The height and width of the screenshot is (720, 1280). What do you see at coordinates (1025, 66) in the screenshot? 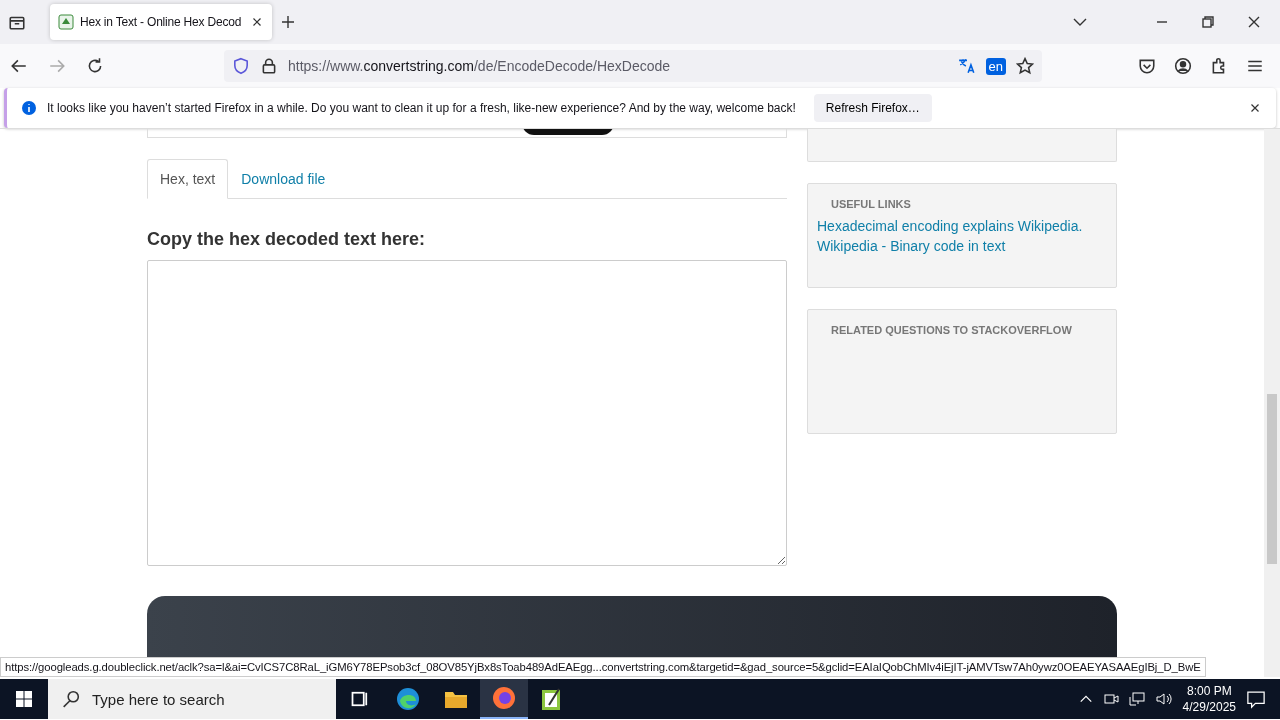
I see `star-icon` at bounding box center [1025, 66].